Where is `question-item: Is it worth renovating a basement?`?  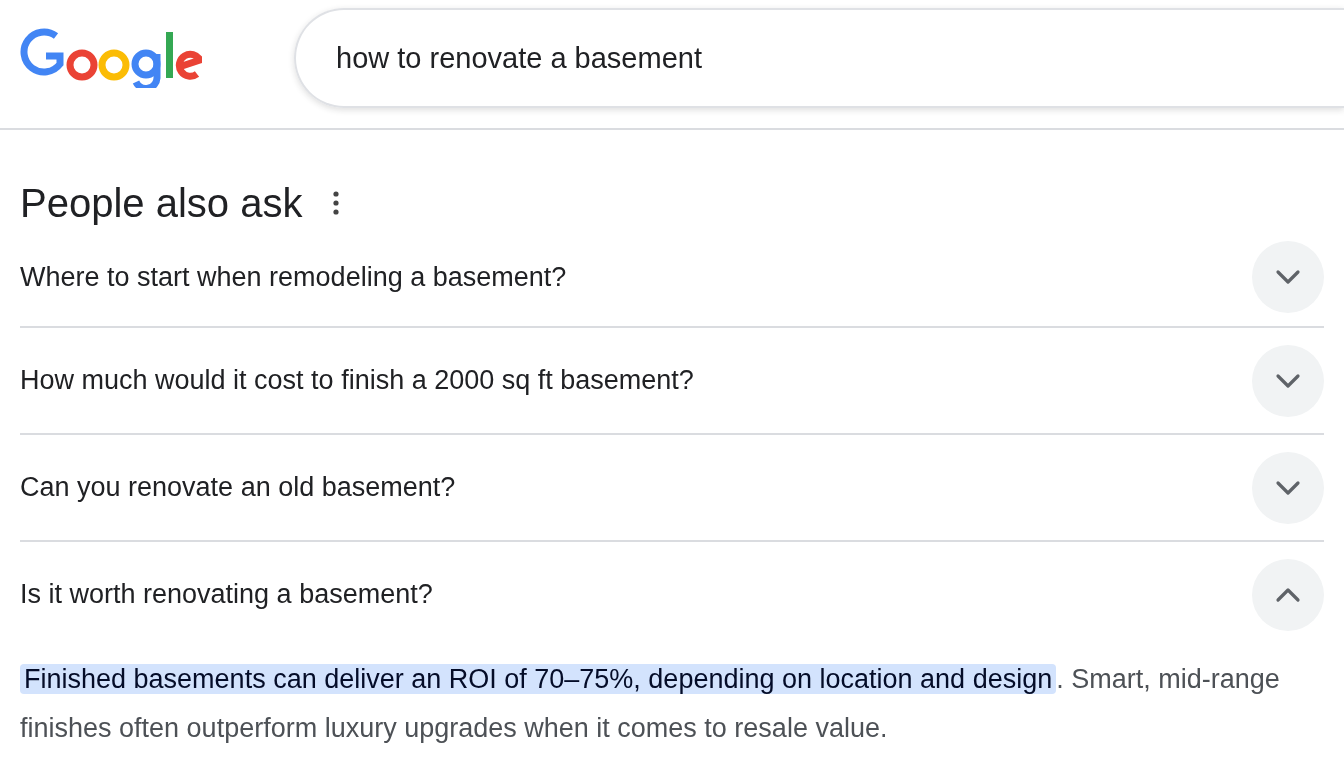 question-item: Is it worth renovating a basement? is located at coordinates (672, 594).